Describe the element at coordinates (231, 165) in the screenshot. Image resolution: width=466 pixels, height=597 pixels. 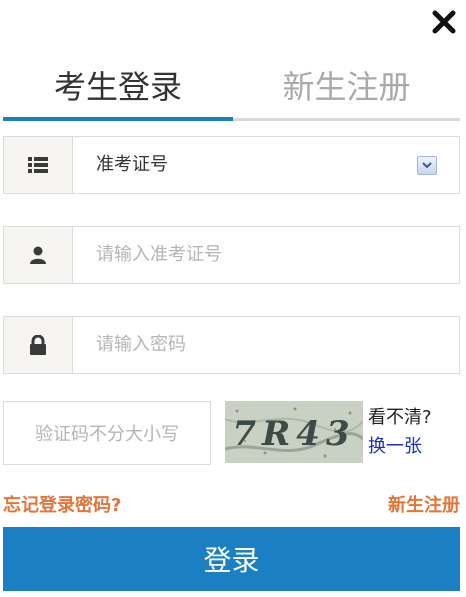
I see `id-type-select: 准考证号` at that location.